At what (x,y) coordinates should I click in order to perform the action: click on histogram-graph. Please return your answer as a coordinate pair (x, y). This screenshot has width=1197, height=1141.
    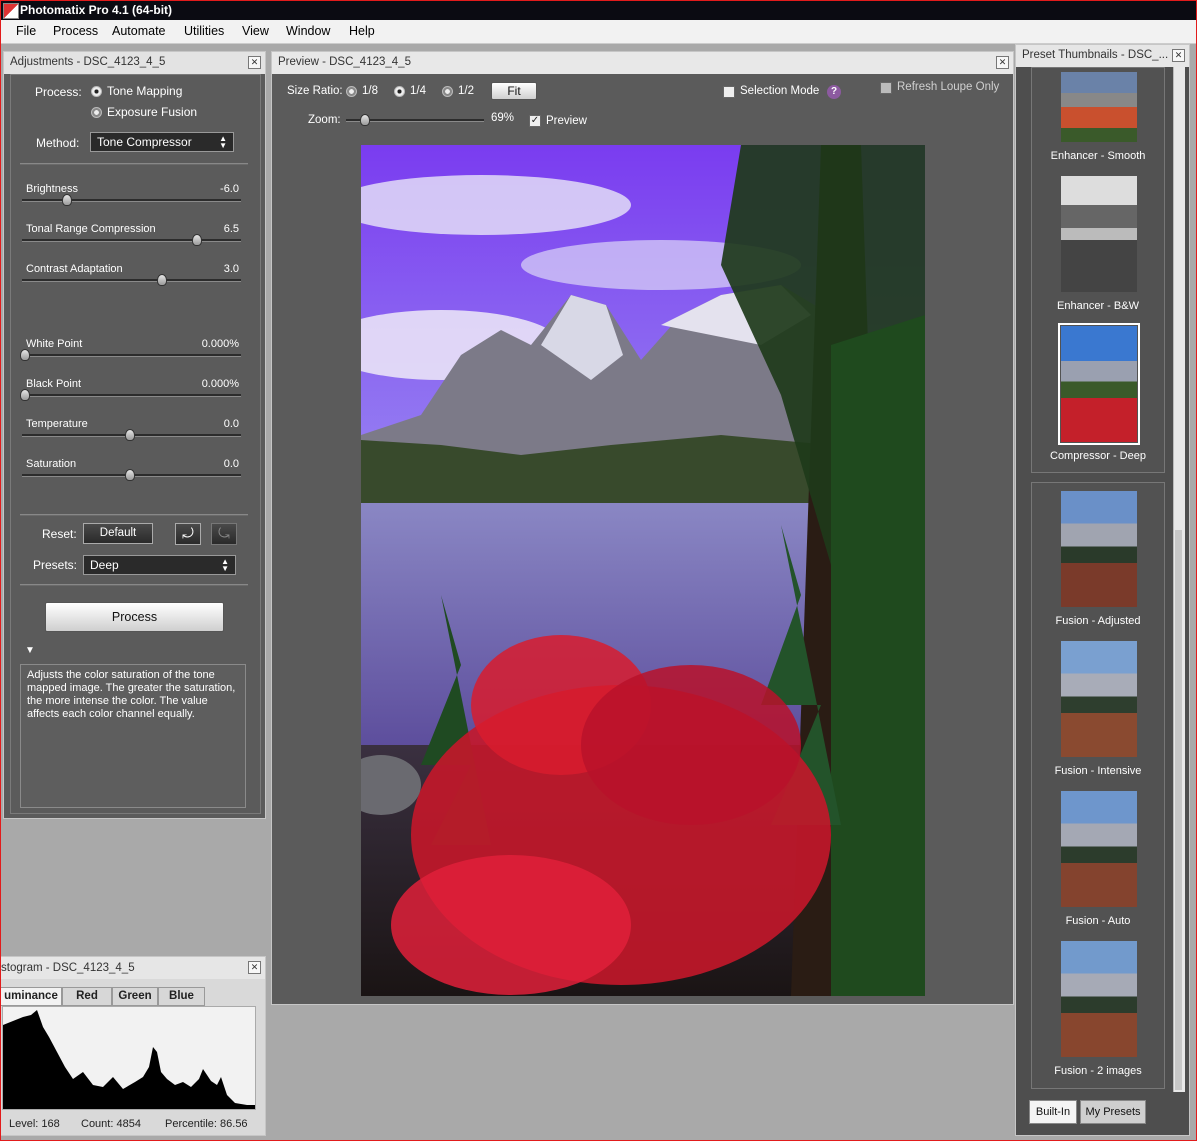
    Looking at the image, I should click on (129, 1058).